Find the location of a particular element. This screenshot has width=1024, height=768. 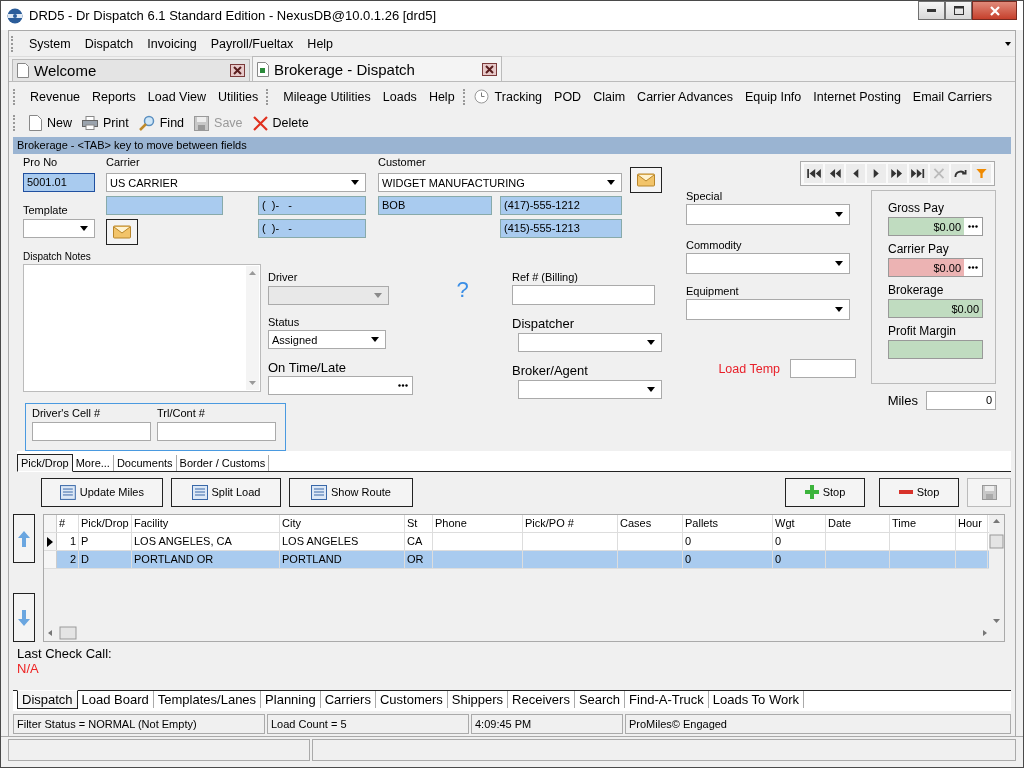

tab: Search is located at coordinates (600, 699).